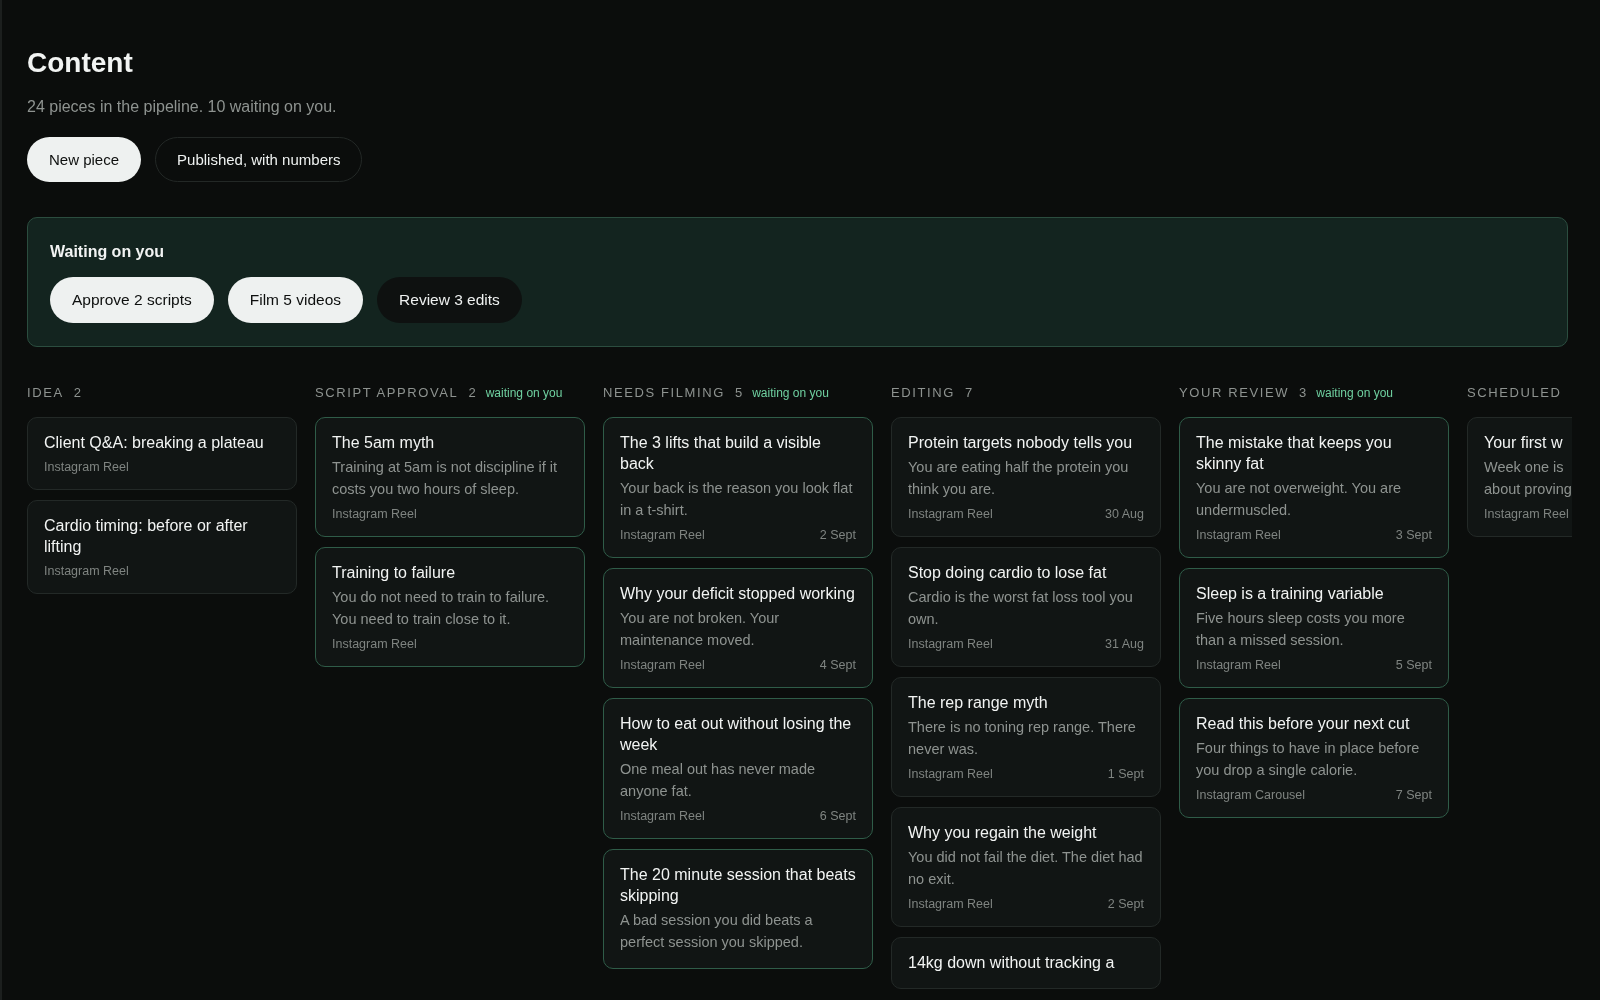  What do you see at coordinates (154, 443) in the screenshot?
I see `card-title: Client Q&A: breaking a plateau` at bounding box center [154, 443].